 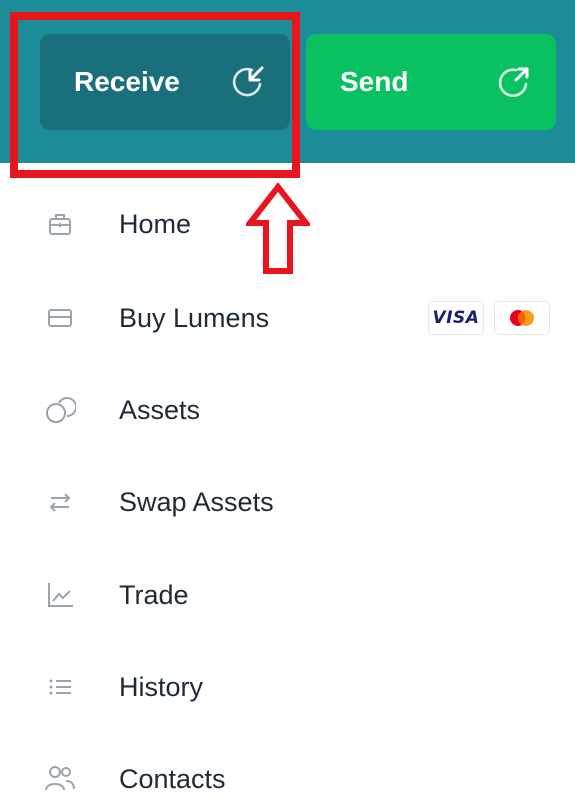 What do you see at coordinates (155, 223) in the screenshot?
I see `sidebar-item-label: Home` at bounding box center [155, 223].